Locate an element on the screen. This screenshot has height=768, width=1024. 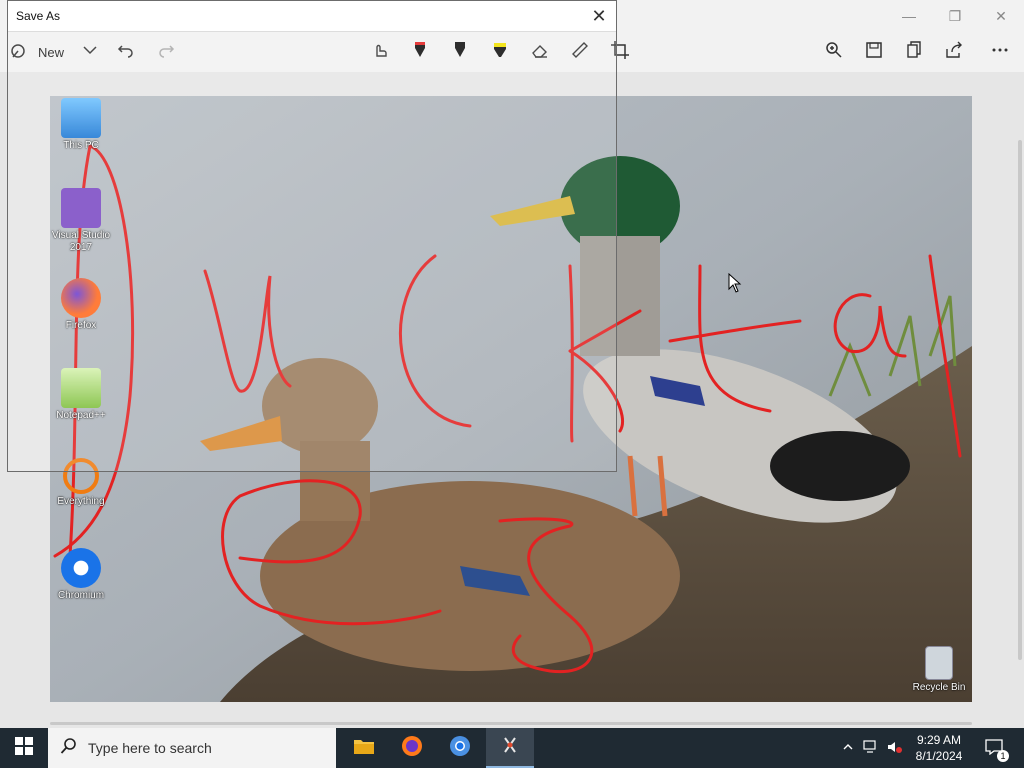
desktop-icon-label: Recycle Bin is located at coordinates (939, 687).